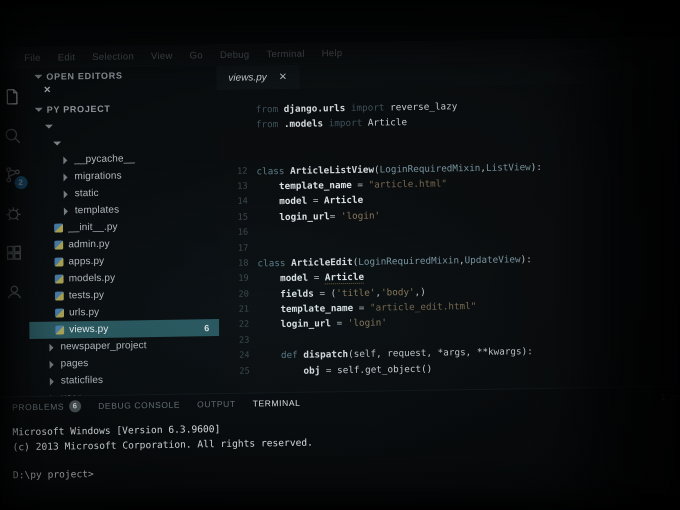 The height and width of the screenshot is (510, 680). What do you see at coordinates (243, 263) in the screenshot?
I see `line-number: 18` at bounding box center [243, 263].